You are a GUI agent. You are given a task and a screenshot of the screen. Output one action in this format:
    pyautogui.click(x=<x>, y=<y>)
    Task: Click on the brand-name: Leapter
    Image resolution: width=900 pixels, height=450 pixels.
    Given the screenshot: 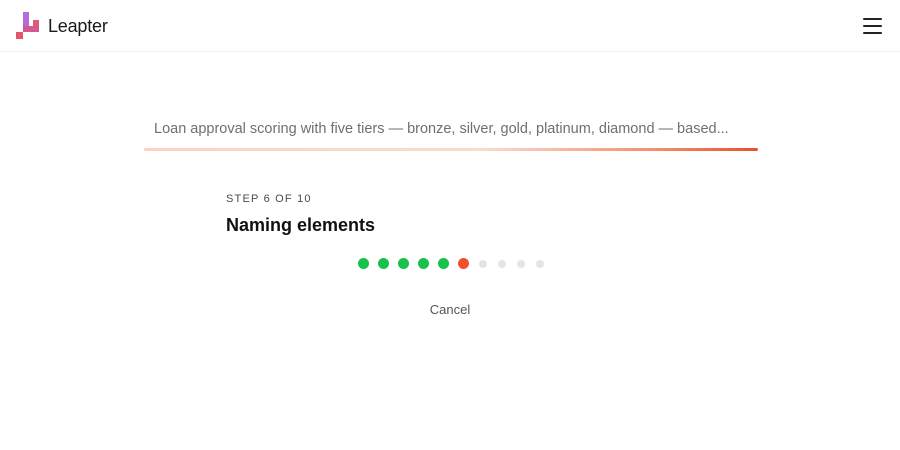 What is the action you would take?
    pyautogui.click(x=78, y=25)
    